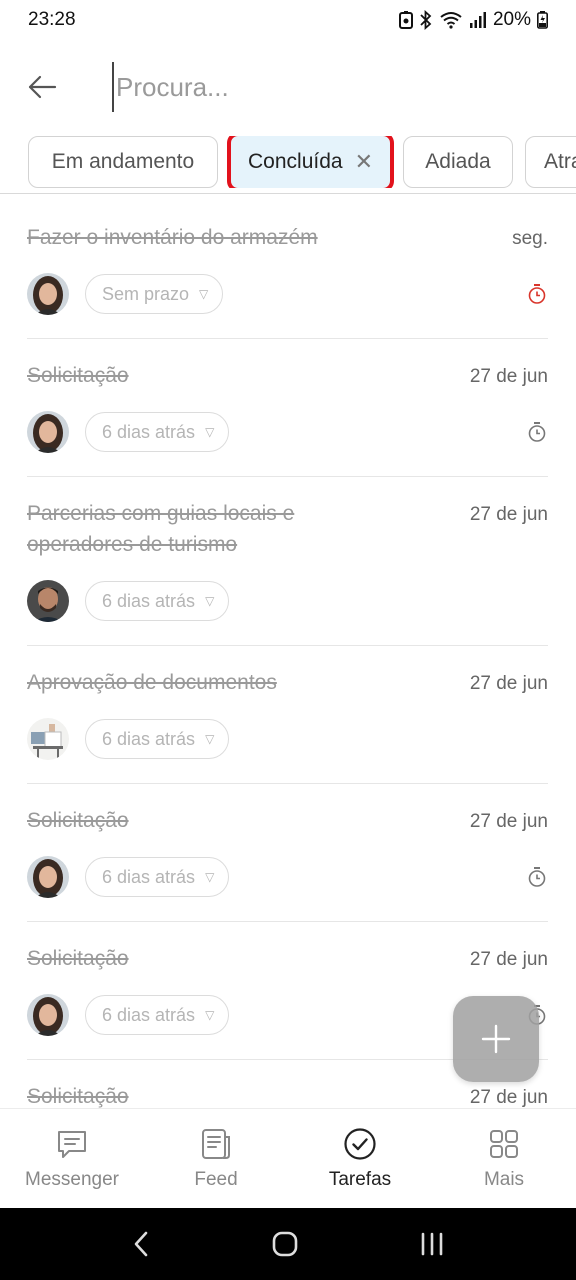 The width and height of the screenshot is (576, 1280). I want to click on deadline-button: Sem prazo ▽, so click(154, 294).